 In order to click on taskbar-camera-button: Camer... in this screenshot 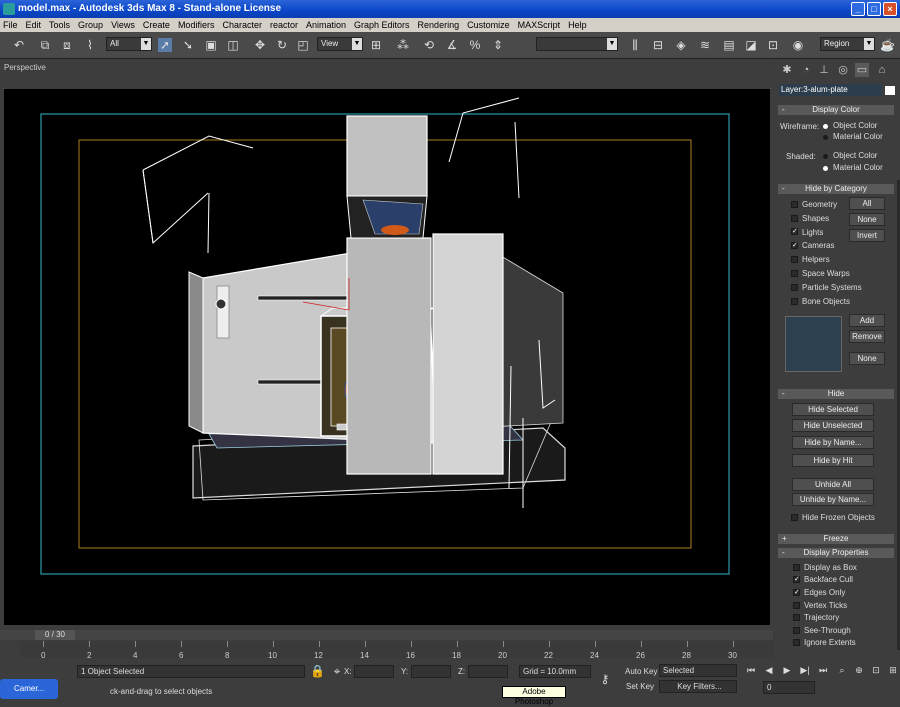, I will do `click(29, 689)`.